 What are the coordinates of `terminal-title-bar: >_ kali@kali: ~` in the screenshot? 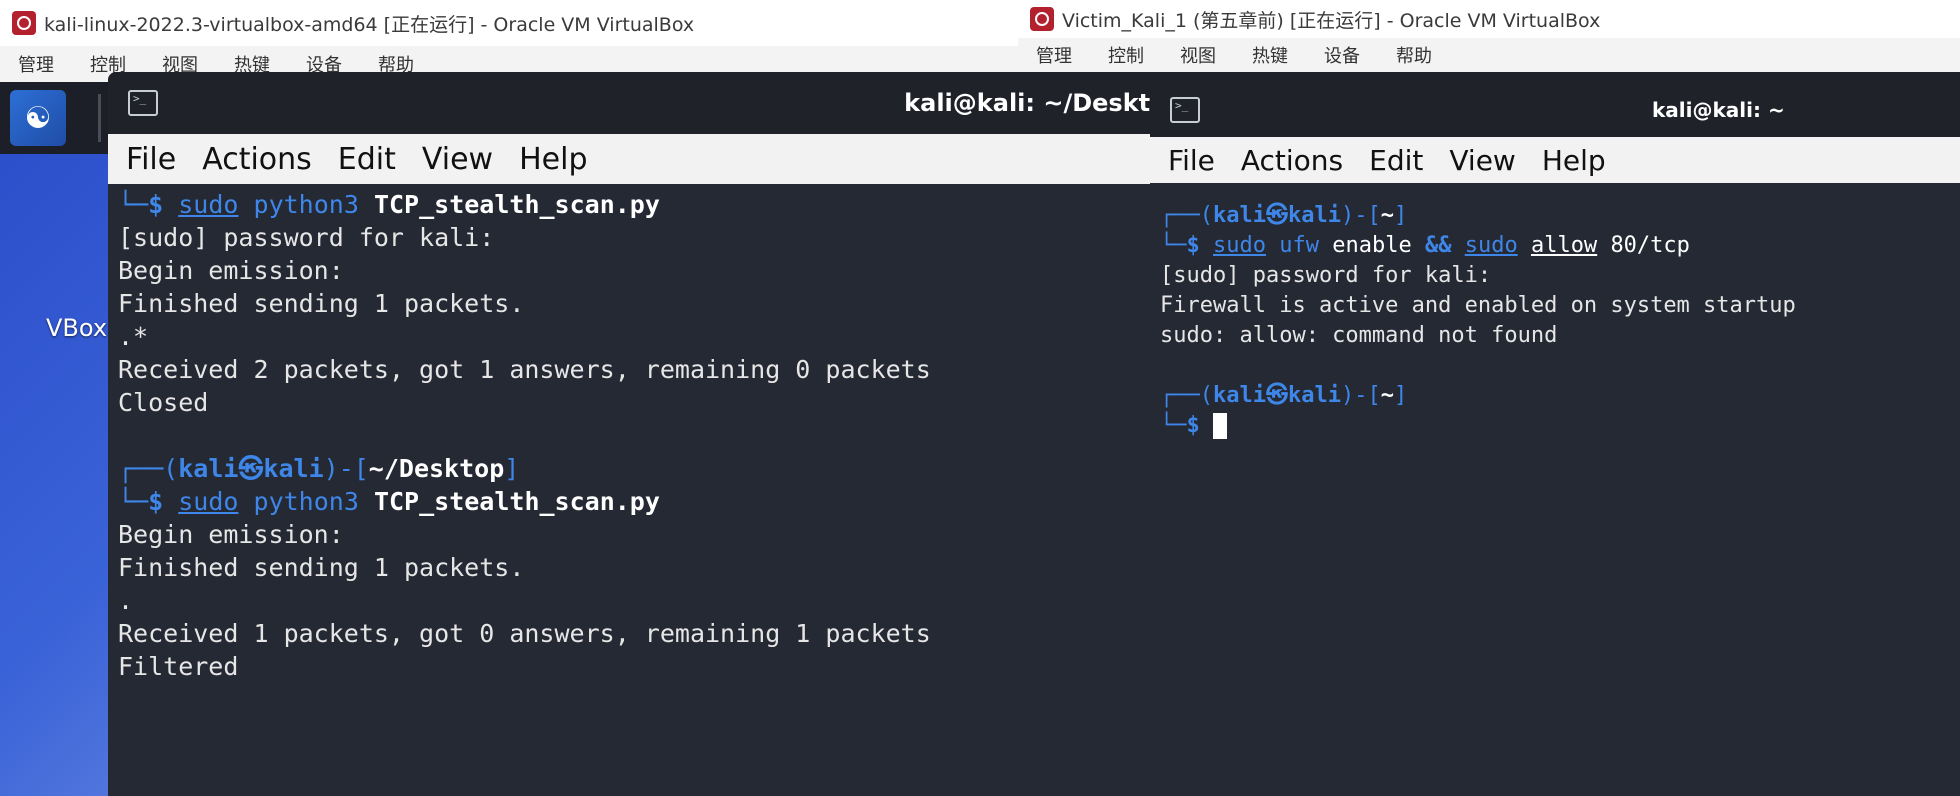 It's located at (1555, 110).